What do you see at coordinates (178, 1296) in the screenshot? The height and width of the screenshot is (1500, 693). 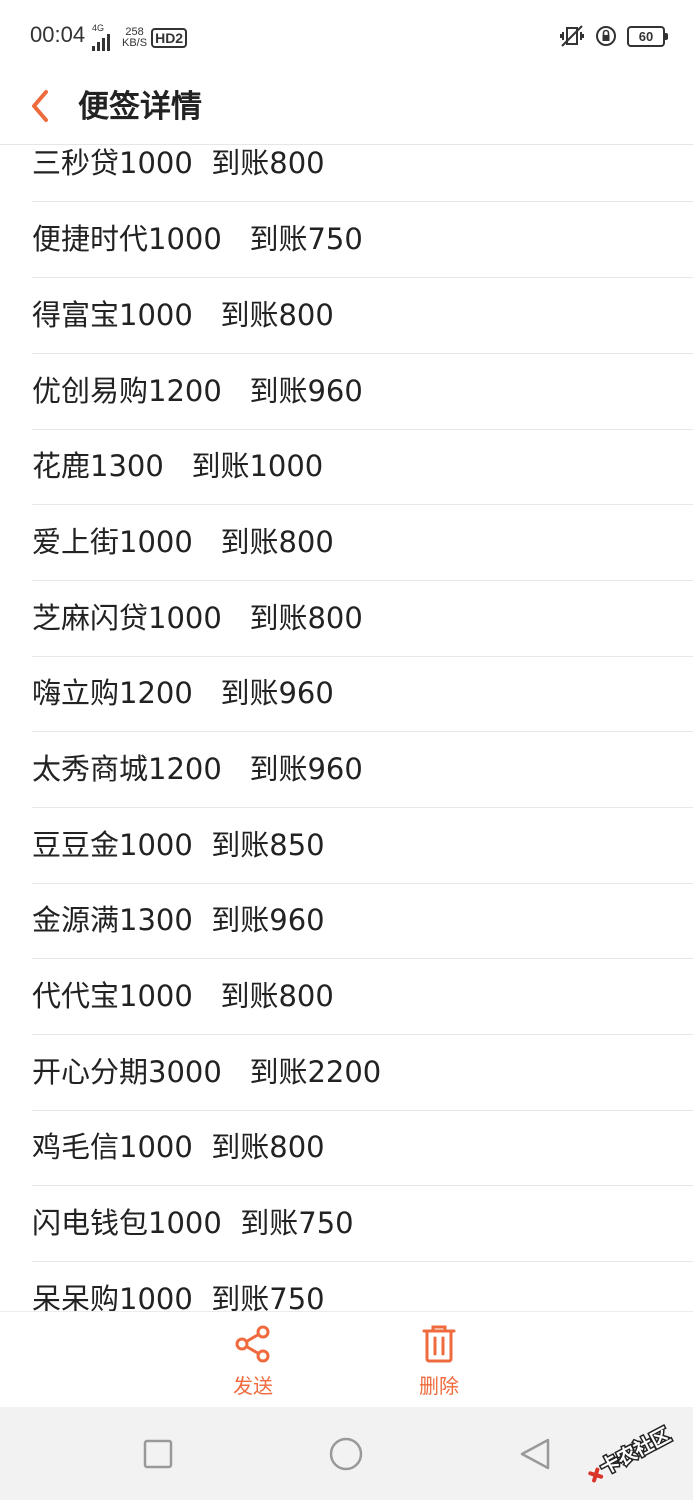 I see `note-line: 呆呆购1000 到账750` at bounding box center [178, 1296].